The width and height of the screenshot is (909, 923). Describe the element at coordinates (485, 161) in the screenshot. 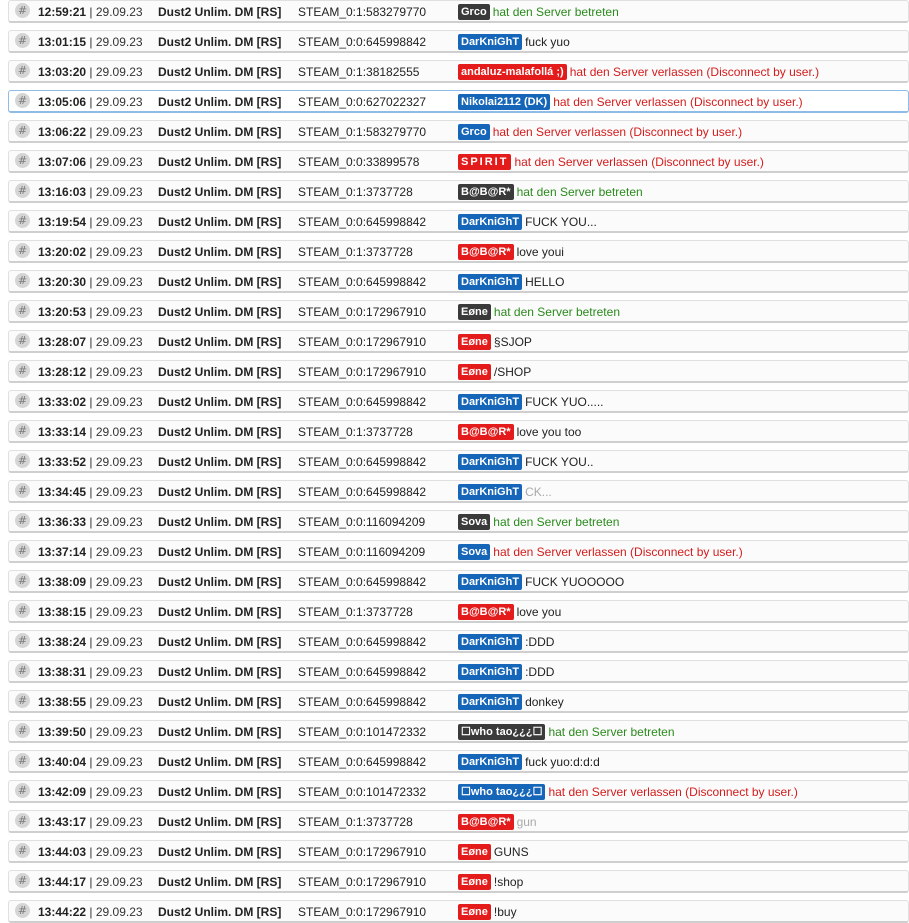

I see `player-badge: SPIRIT` at that location.